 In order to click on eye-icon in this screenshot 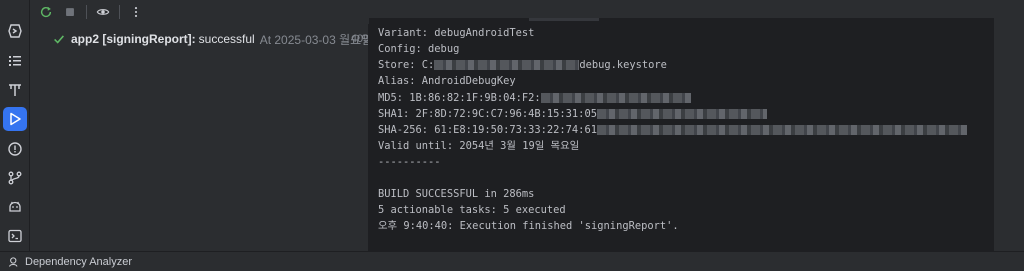, I will do `click(103, 12)`.